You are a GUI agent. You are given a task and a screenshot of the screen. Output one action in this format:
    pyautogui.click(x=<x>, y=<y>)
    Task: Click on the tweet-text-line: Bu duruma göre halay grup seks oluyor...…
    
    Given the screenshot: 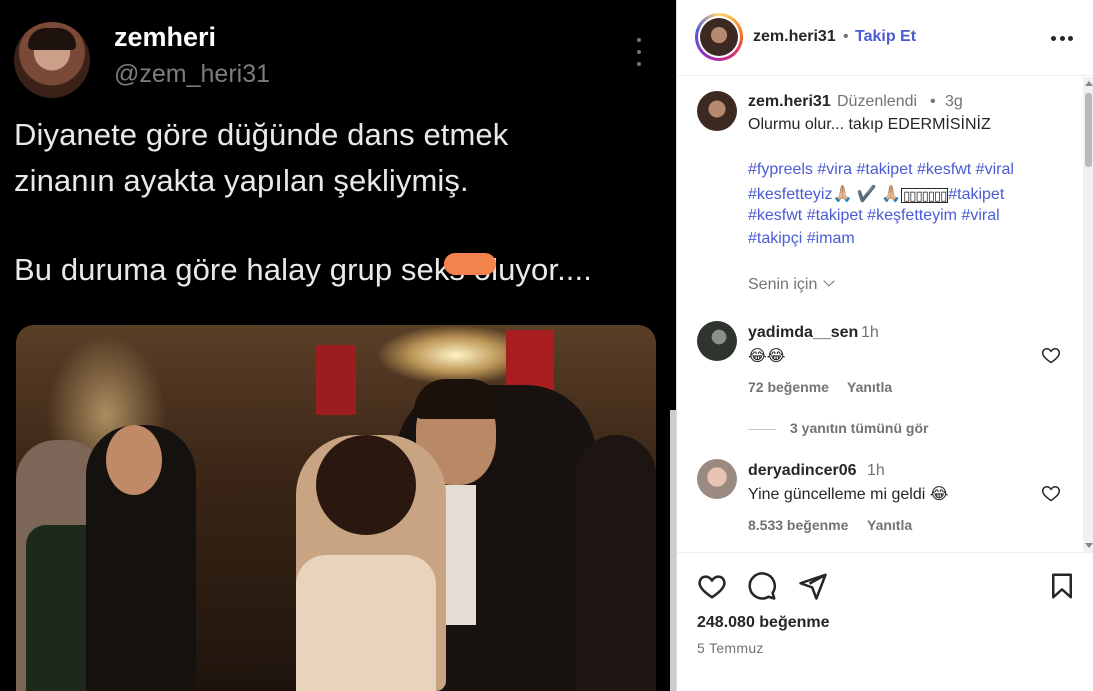 What is the action you would take?
    pyautogui.click(x=303, y=269)
    